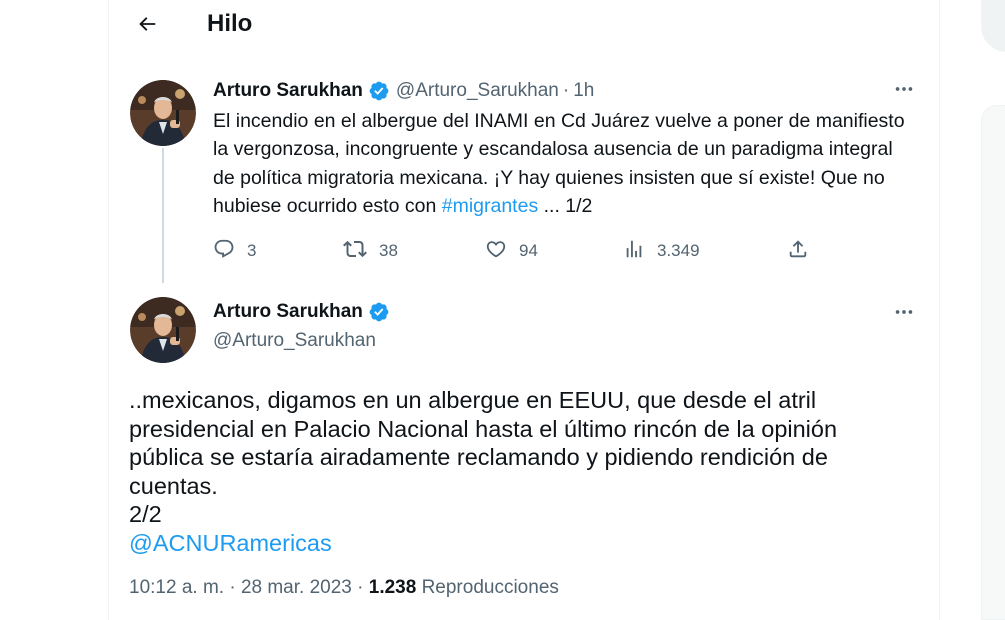  I want to click on right-sidebar, so click(973, 310).